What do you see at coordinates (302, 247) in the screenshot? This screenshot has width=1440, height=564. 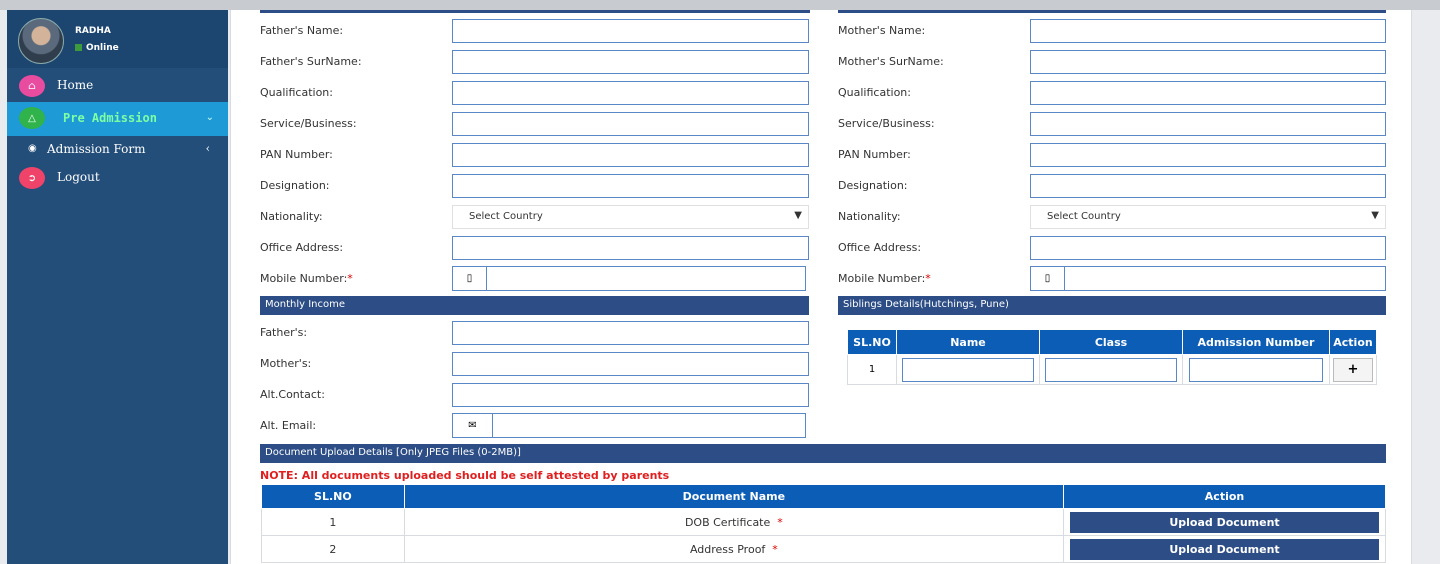 I see `fathers-office-label: Office Address:` at bounding box center [302, 247].